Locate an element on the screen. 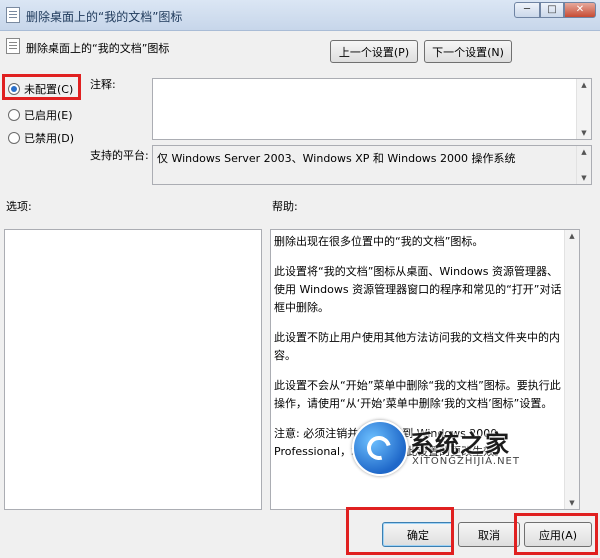  policy-document-icon is located at coordinates (13, 15).